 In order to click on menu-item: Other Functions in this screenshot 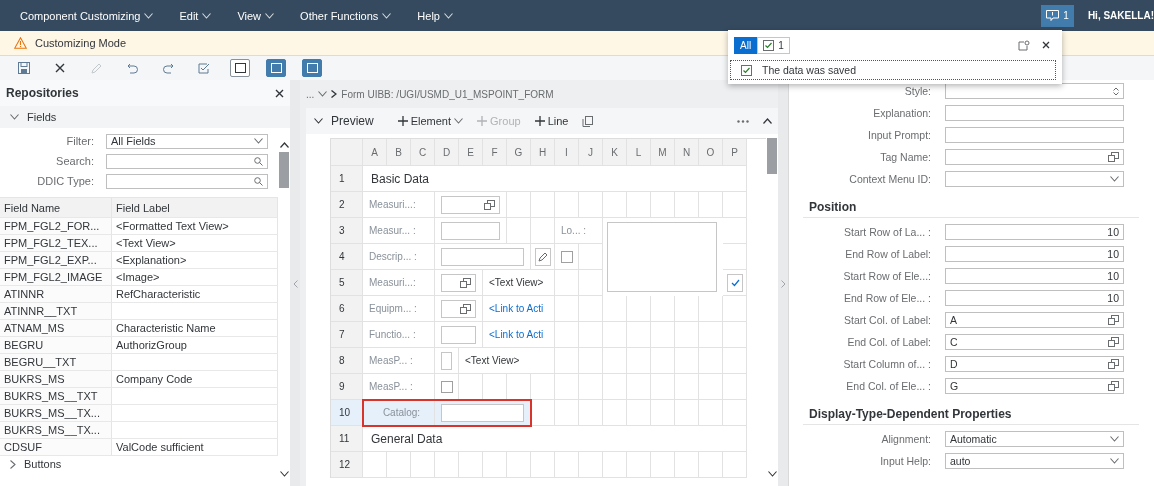, I will do `click(346, 15)`.